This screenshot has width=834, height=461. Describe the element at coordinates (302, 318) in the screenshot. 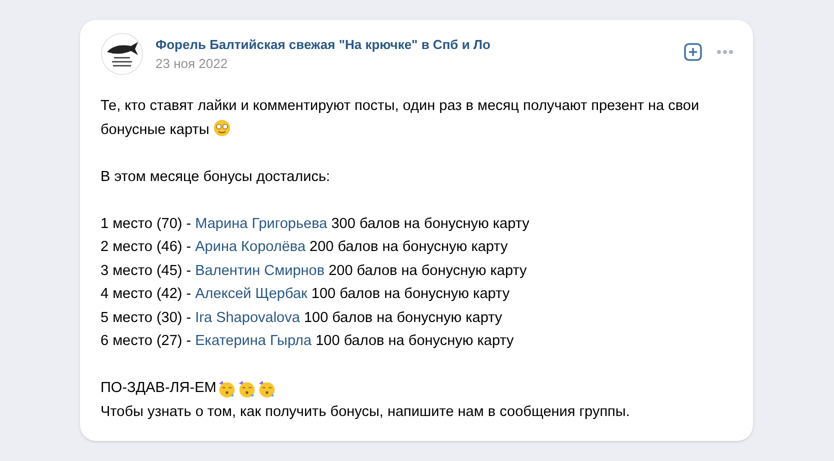

I see `winner-line: 5 место (30) - Ira Shapovalova 100 балов на бонусную карту` at that location.